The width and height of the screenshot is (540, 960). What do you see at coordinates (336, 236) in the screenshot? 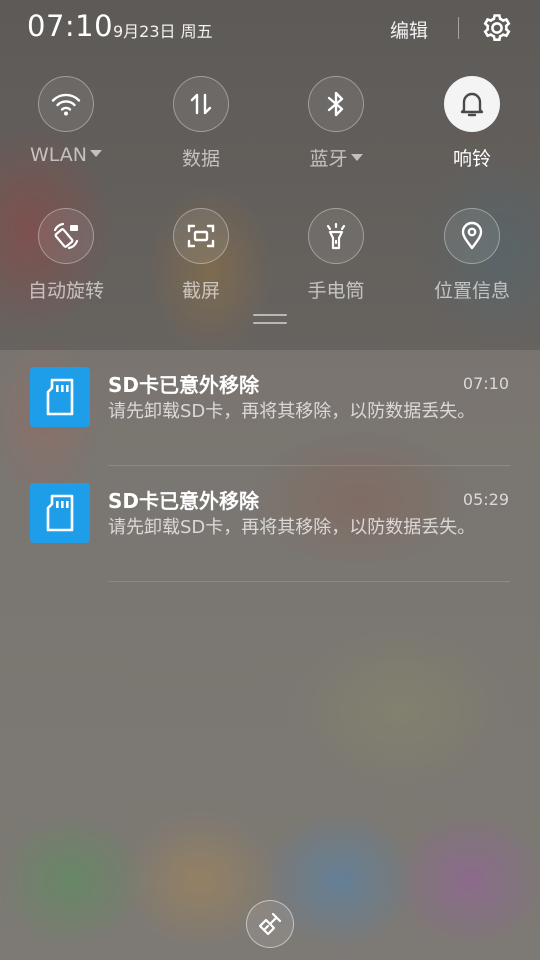
I see `flashlight-icon` at bounding box center [336, 236].